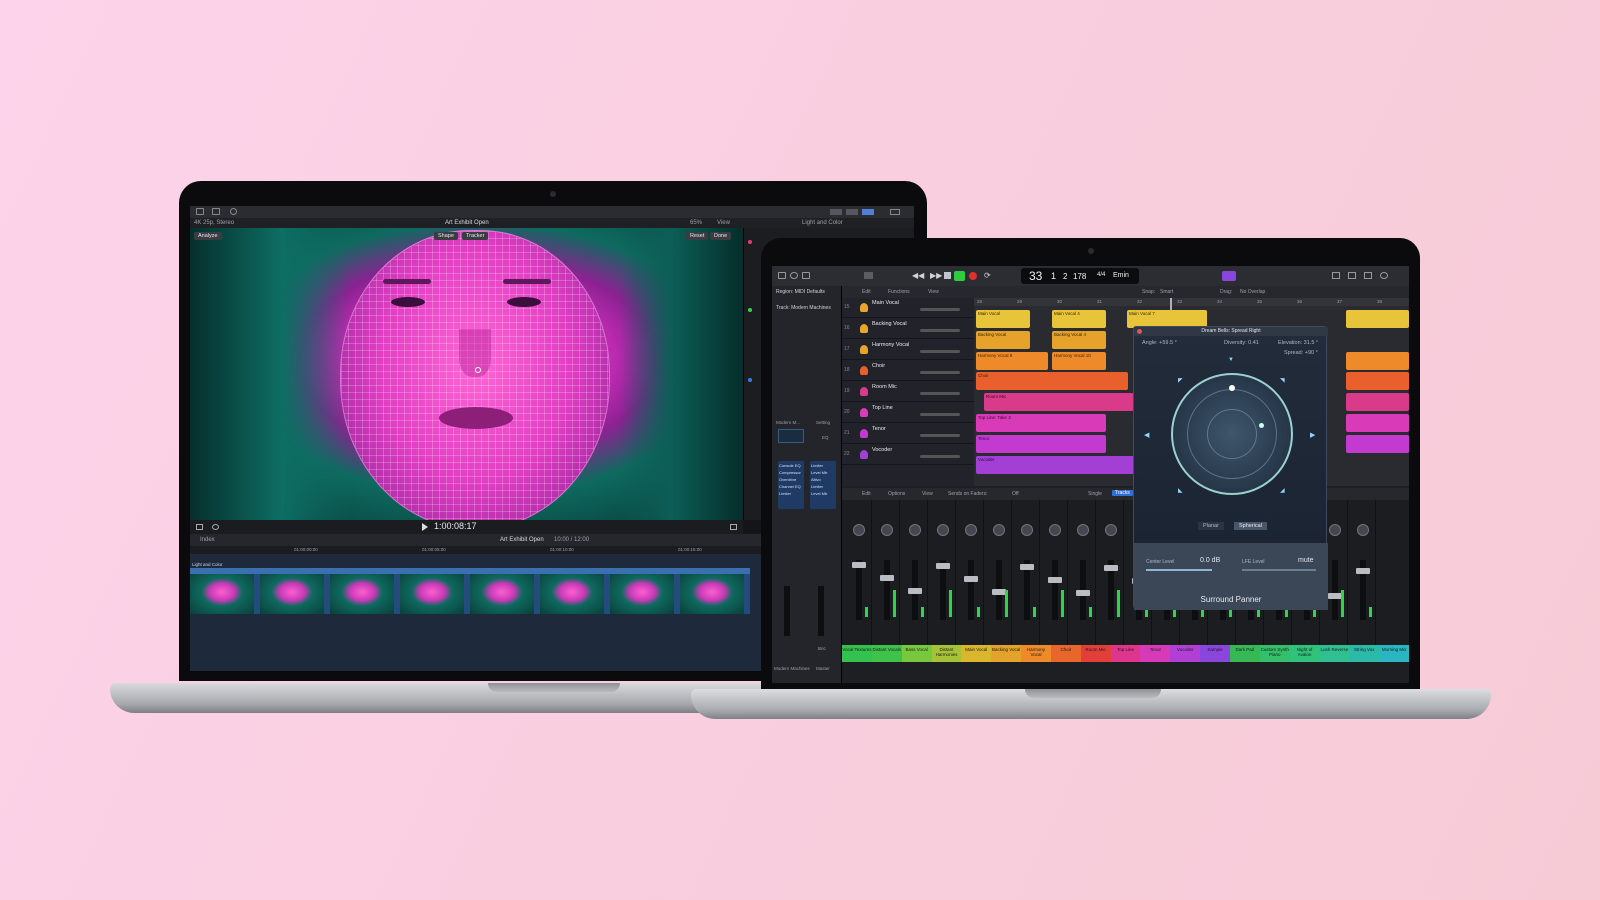 The image size is (1600, 900). I want to click on region: Main Vocal 4, so click(1079, 319).